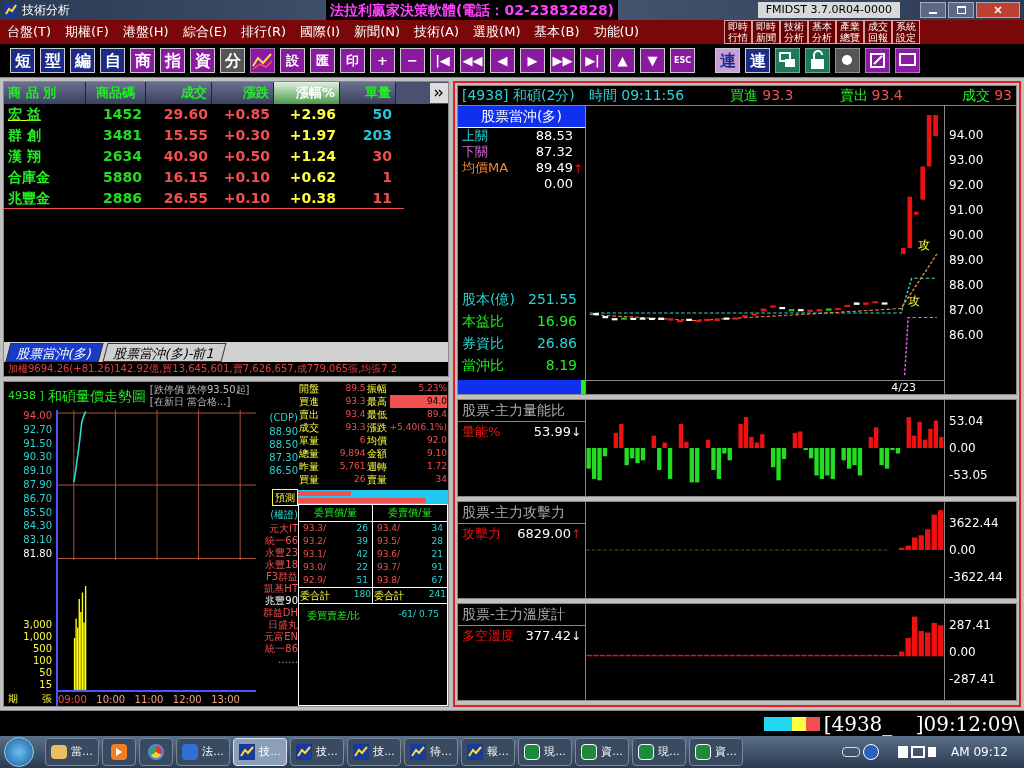 Image resolution: width=1024 pixels, height=768 pixels. I want to click on toolbar-button: 商, so click(142, 60).